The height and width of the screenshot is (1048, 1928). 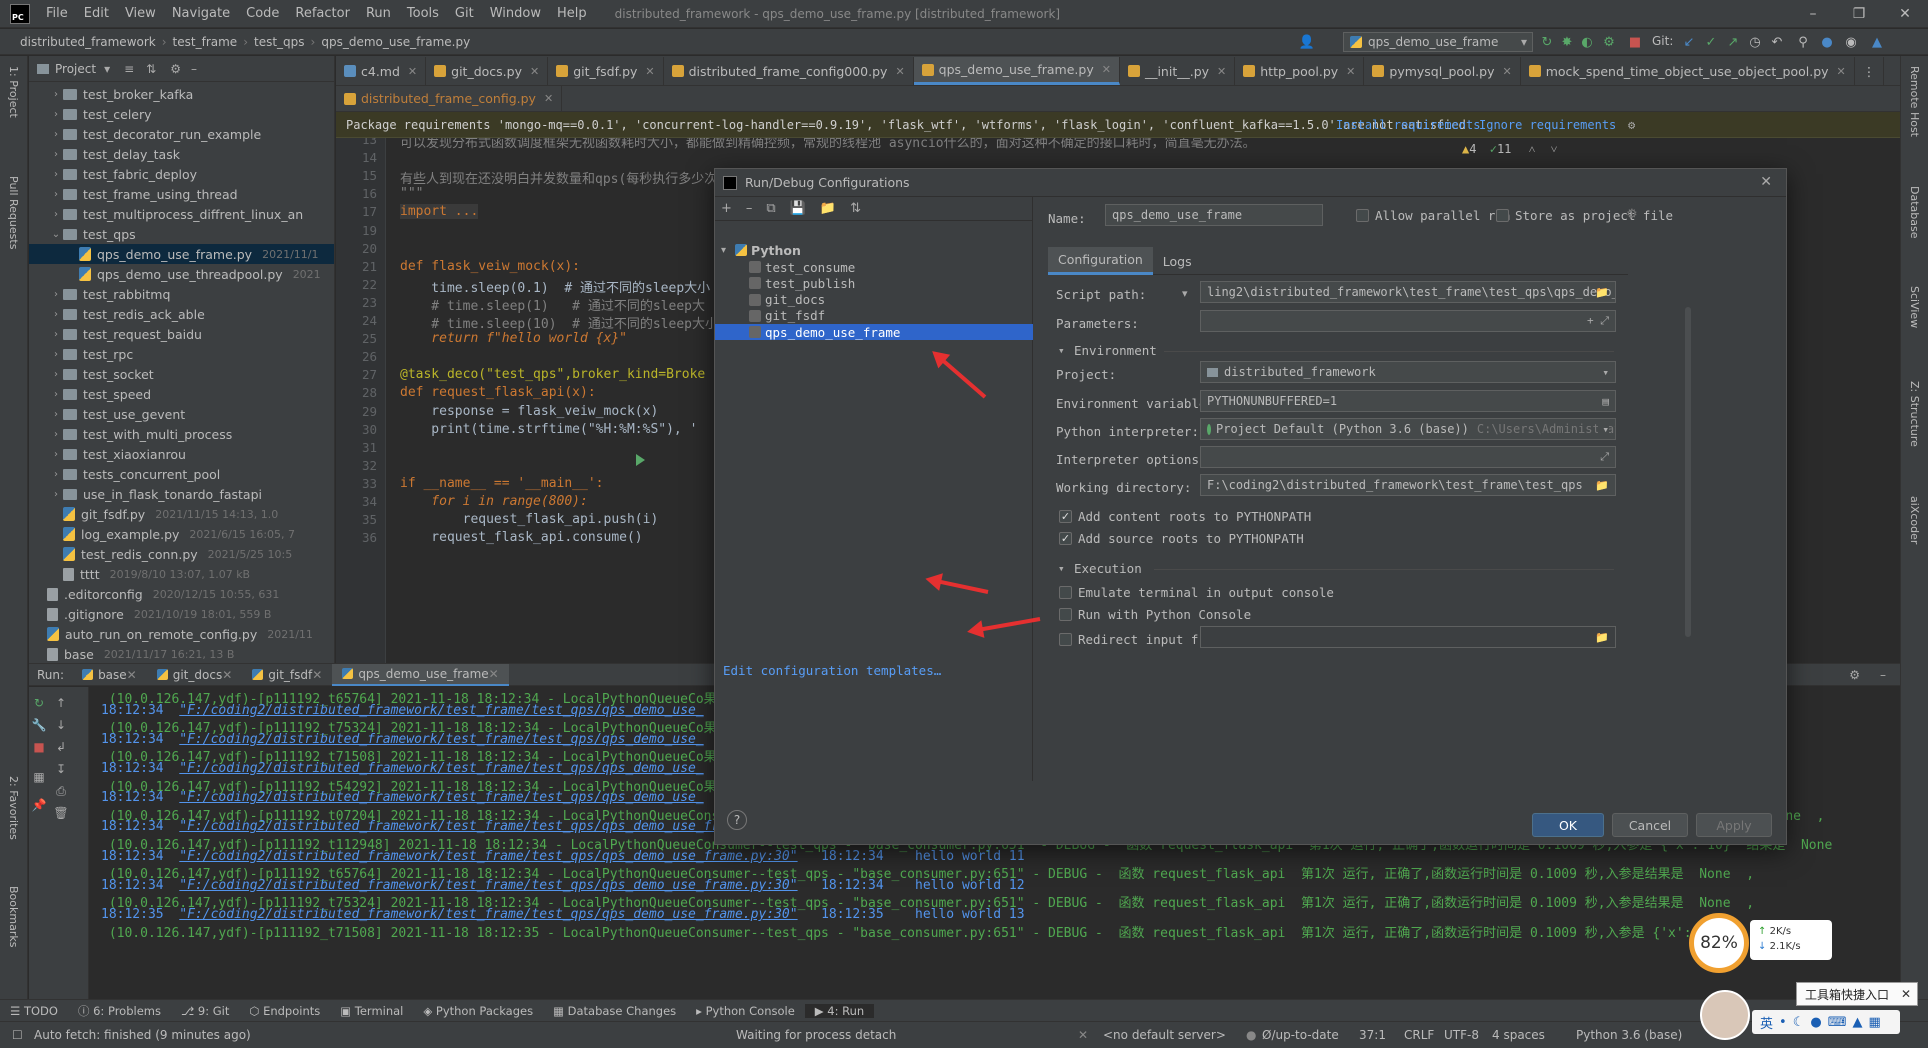 What do you see at coordinates (1408, 321) in the screenshot?
I see `parameters-field: + ⤢` at bounding box center [1408, 321].